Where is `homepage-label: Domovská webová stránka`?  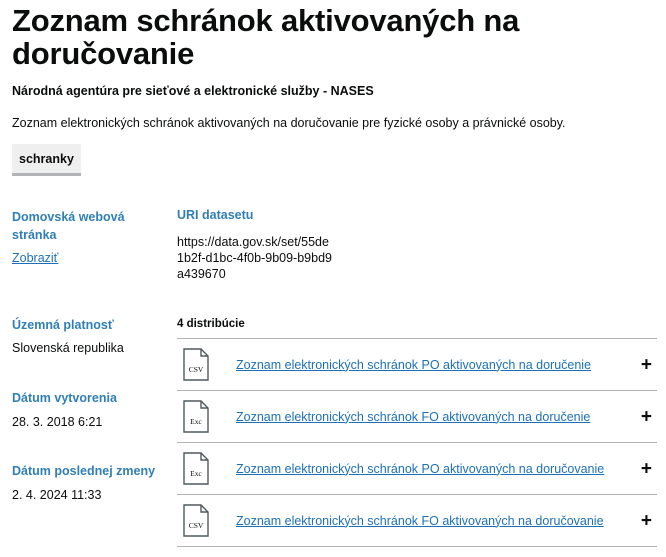 homepage-label: Domovská webová stránka is located at coordinates (68, 226).